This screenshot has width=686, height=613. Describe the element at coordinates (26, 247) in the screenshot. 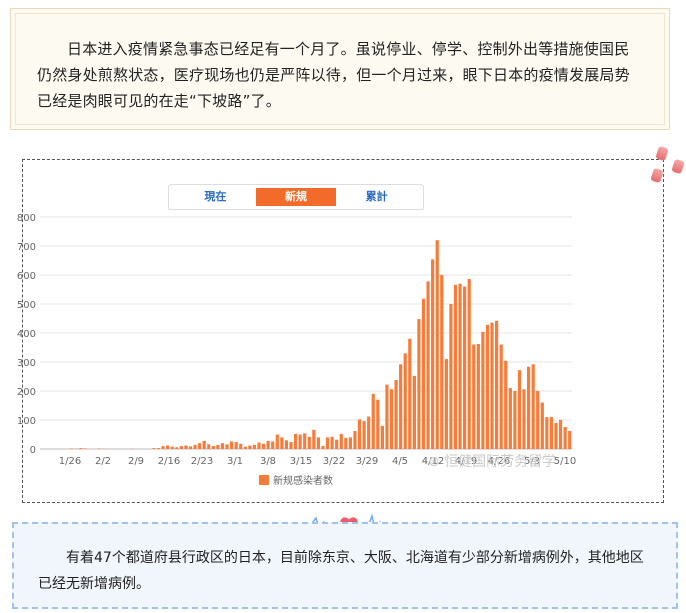

I see `y-tick-label: 700` at that location.